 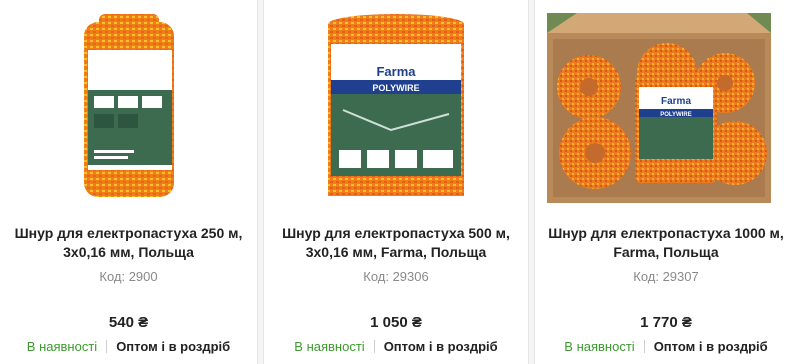 I want to click on product-code: Код: 29306, so click(x=396, y=276).